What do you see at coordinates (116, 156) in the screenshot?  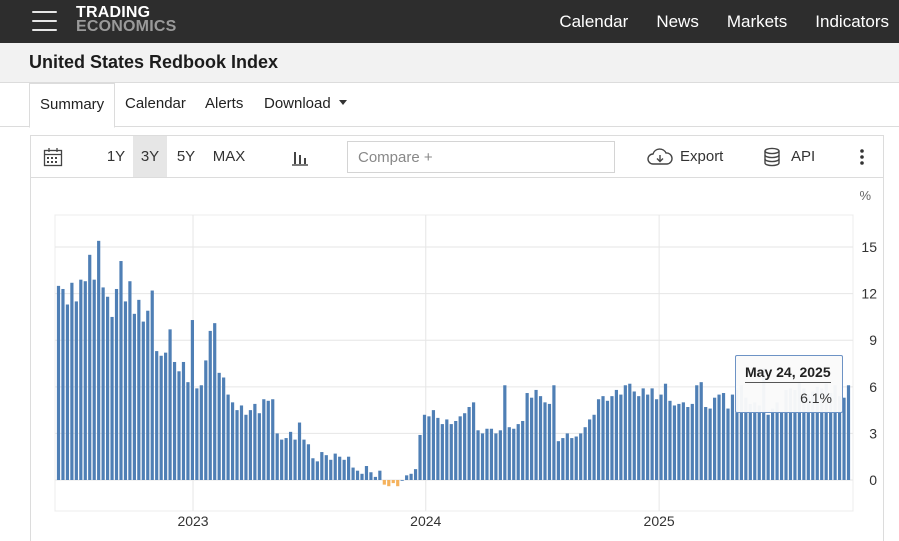 I see `range-1y-button: 1Y` at bounding box center [116, 156].